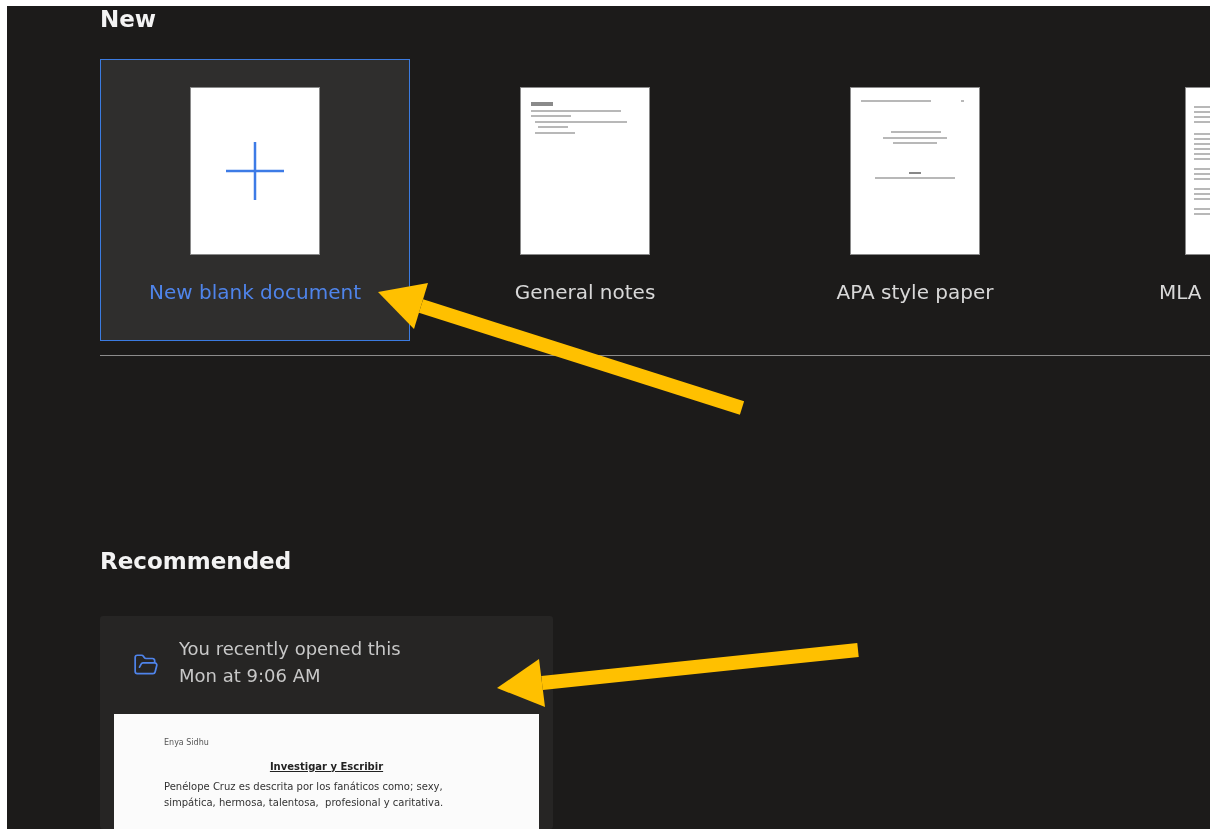 Image resolution: width=1210 pixels, height=829 pixels. What do you see at coordinates (187, 742) in the screenshot?
I see `document-author: Enya Sidhu` at bounding box center [187, 742].